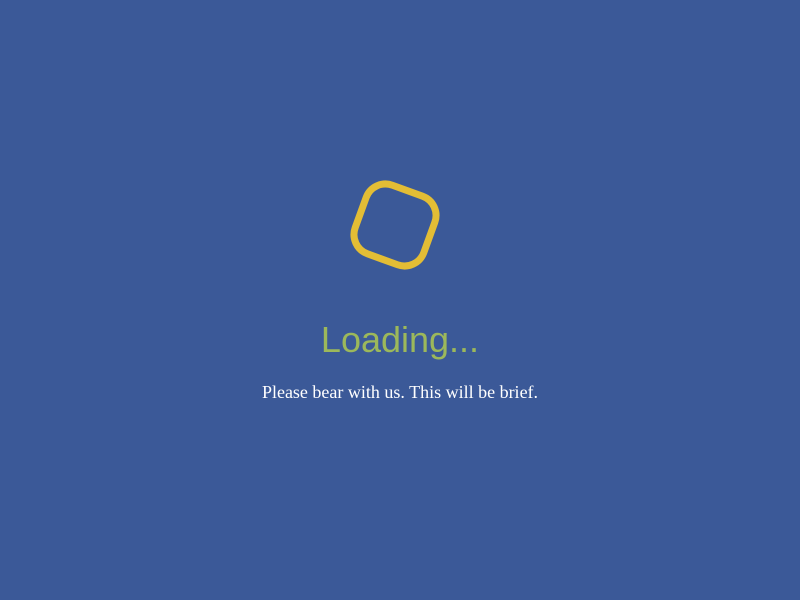 The width and height of the screenshot is (800, 600). I want to click on loading-message: Please bear with us. This will be brief., so click(400, 392).